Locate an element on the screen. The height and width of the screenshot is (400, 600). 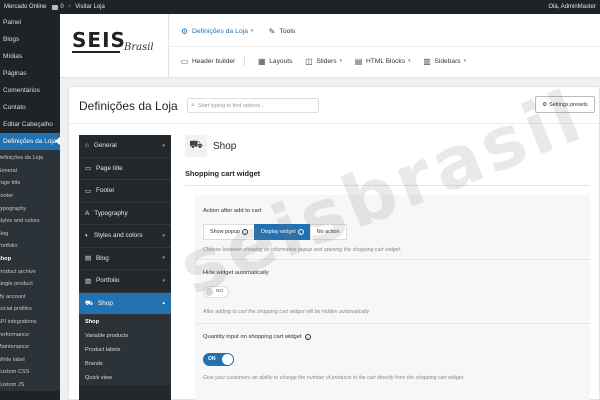
option-label: No action is located at coordinates (328, 232).